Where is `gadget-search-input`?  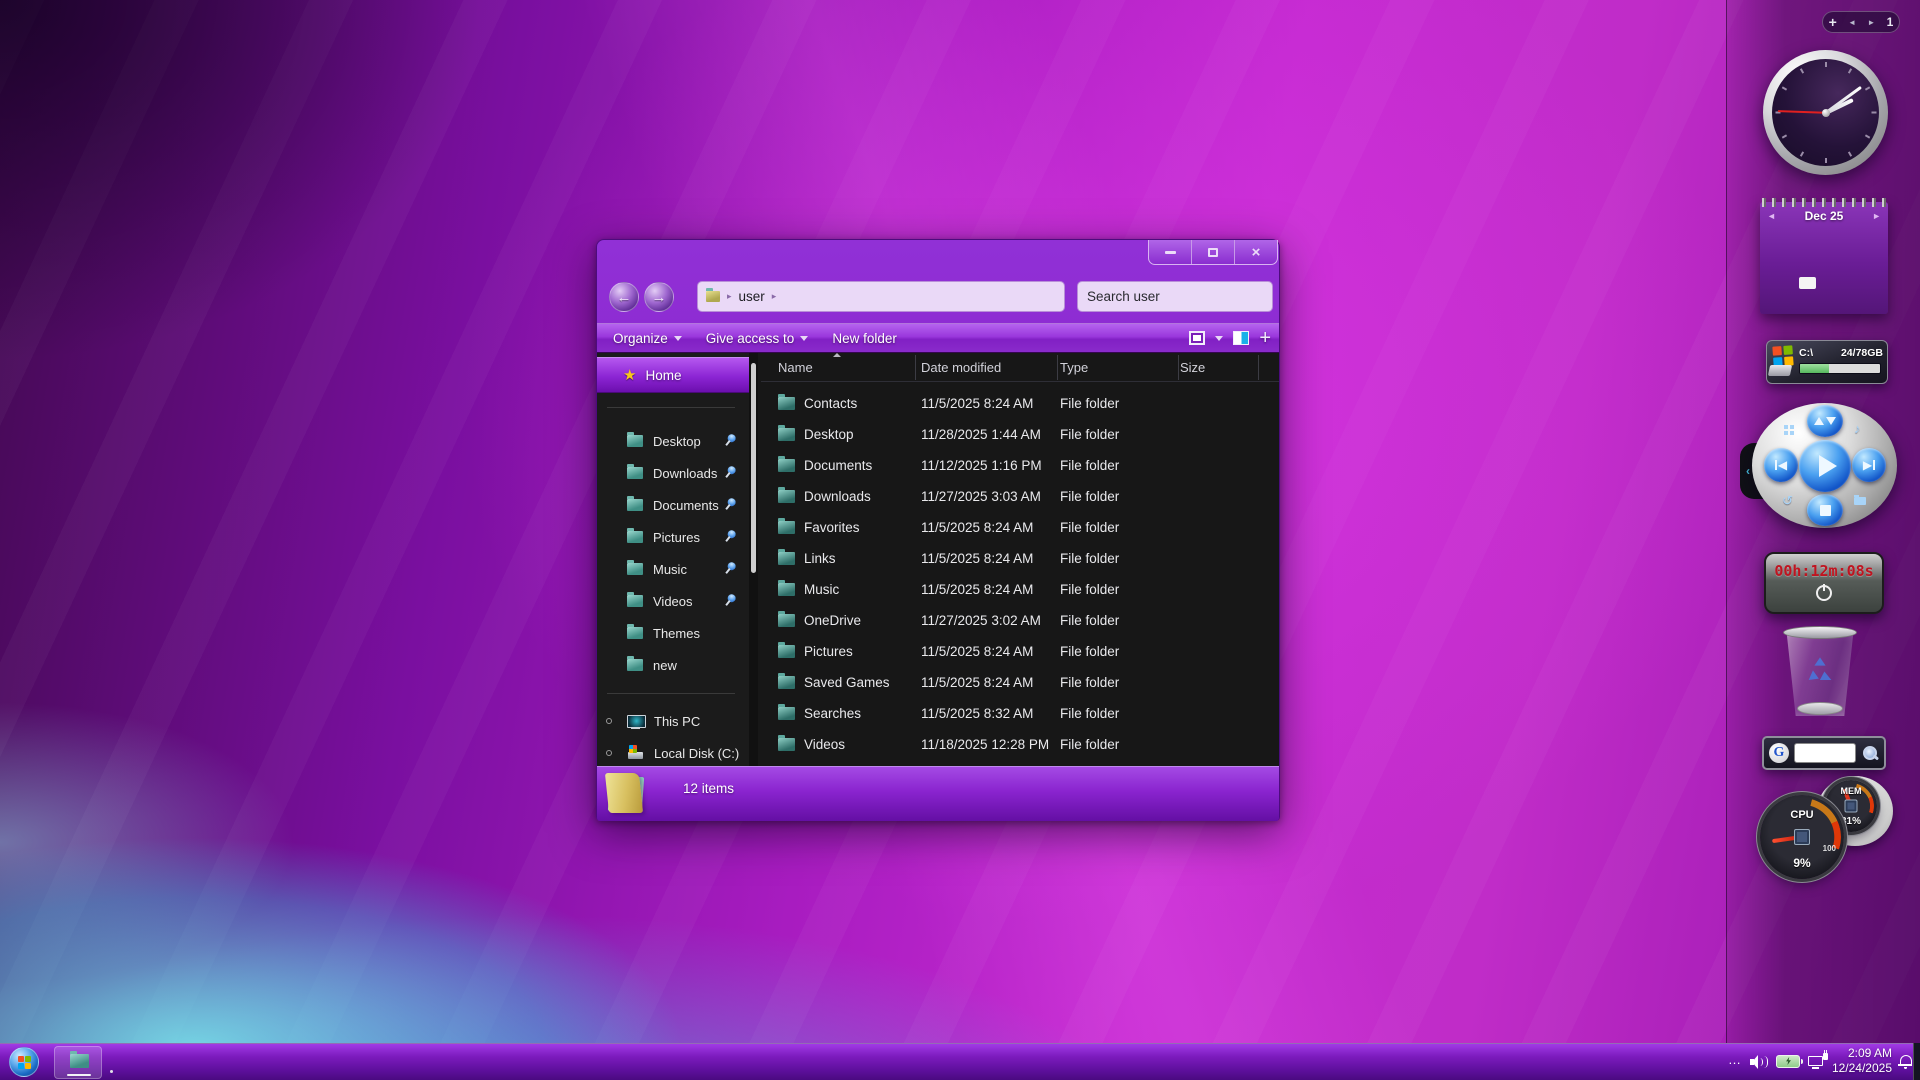 gadget-search-input is located at coordinates (1825, 753).